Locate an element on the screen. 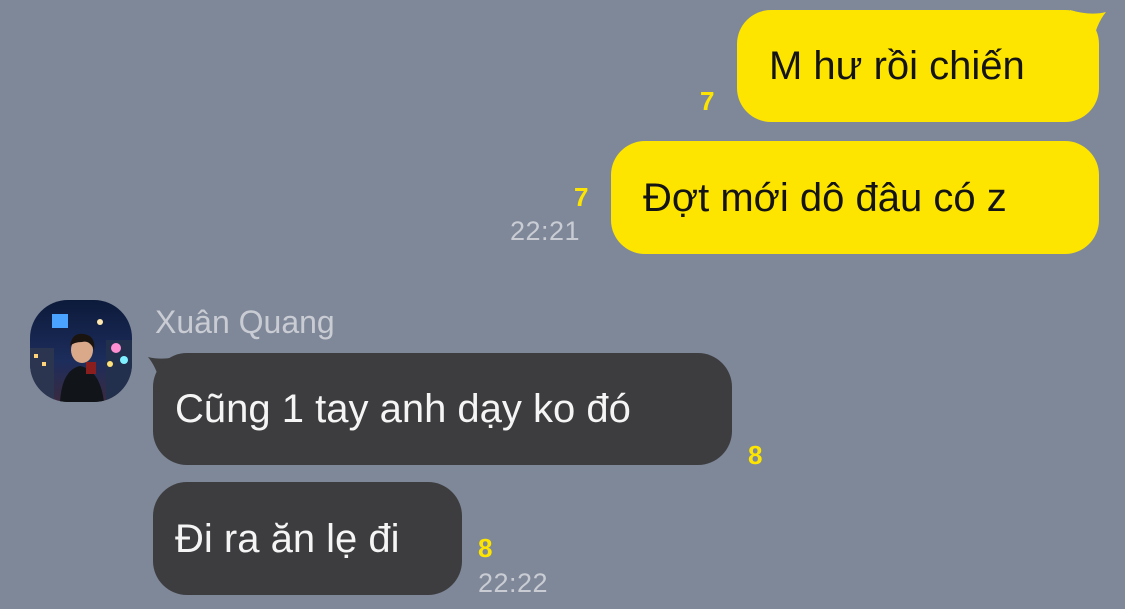 The width and height of the screenshot is (1125, 609). message-text: Đi ra ăn lẹ đi is located at coordinates (287, 538).